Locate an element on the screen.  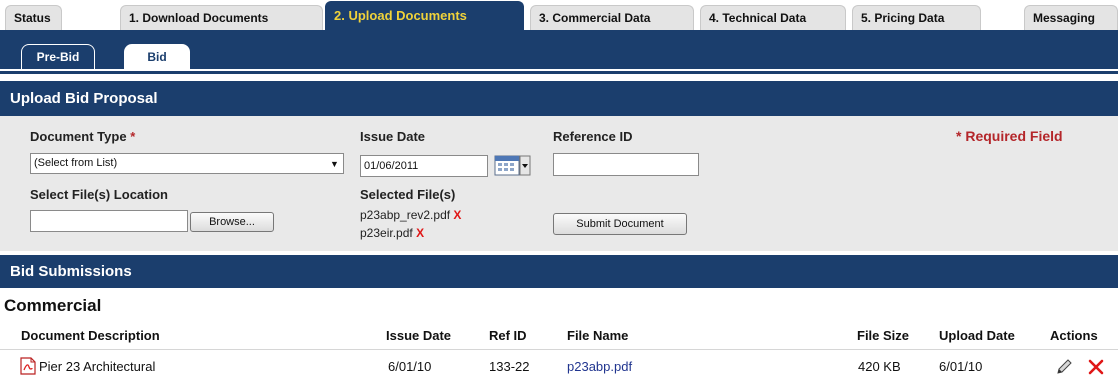
pencil-edit-icon is located at coordinates (1064, 367).